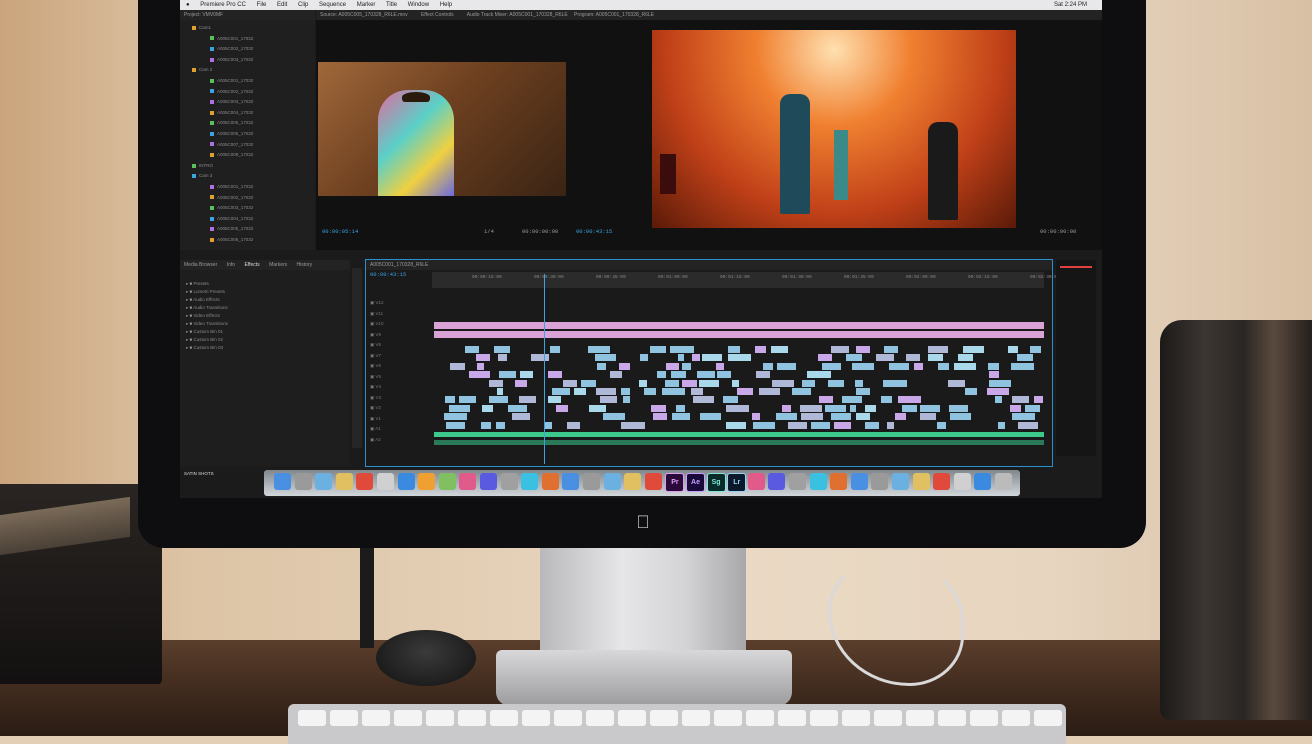  Describe the element at coordinates (437, 15) in the screenshot. I see `tab-effect-controls: Effect Controls` at that location.